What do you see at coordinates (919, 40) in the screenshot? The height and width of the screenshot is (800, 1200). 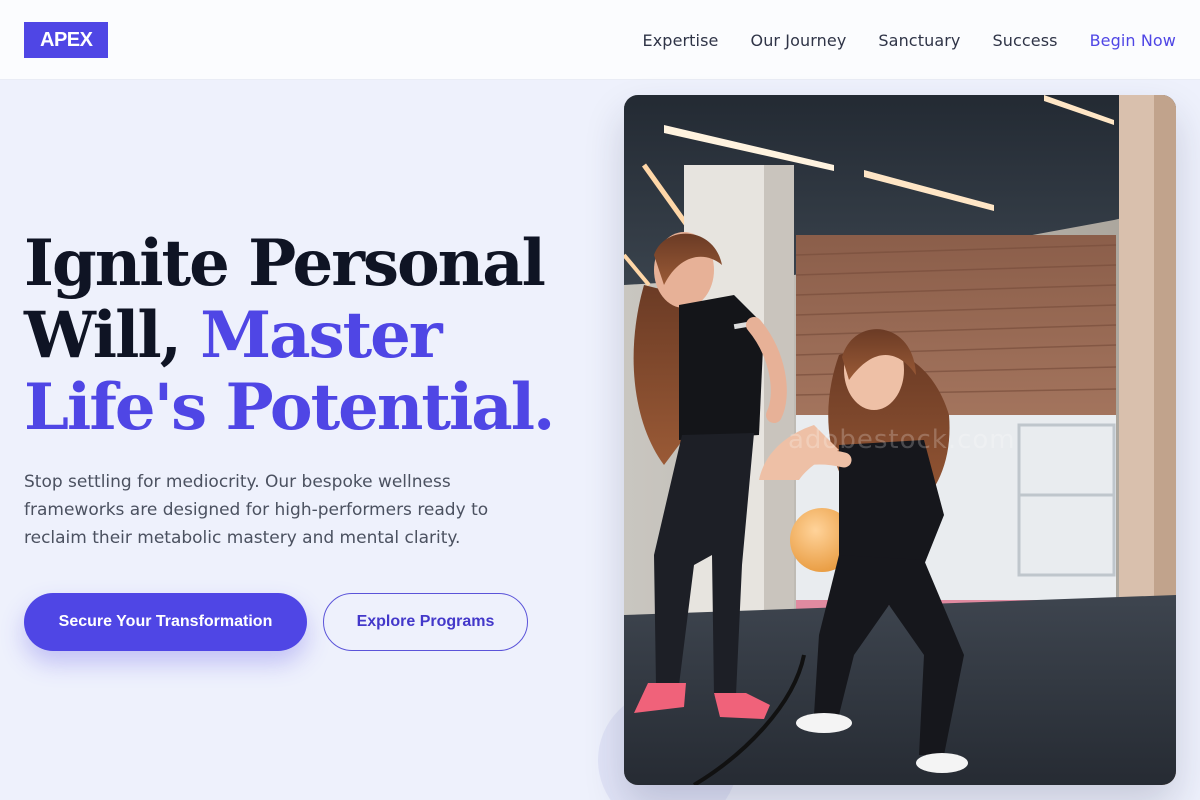 I see `nav-link-sanctuary: Sanctuary` at bounding box center [919, 40].